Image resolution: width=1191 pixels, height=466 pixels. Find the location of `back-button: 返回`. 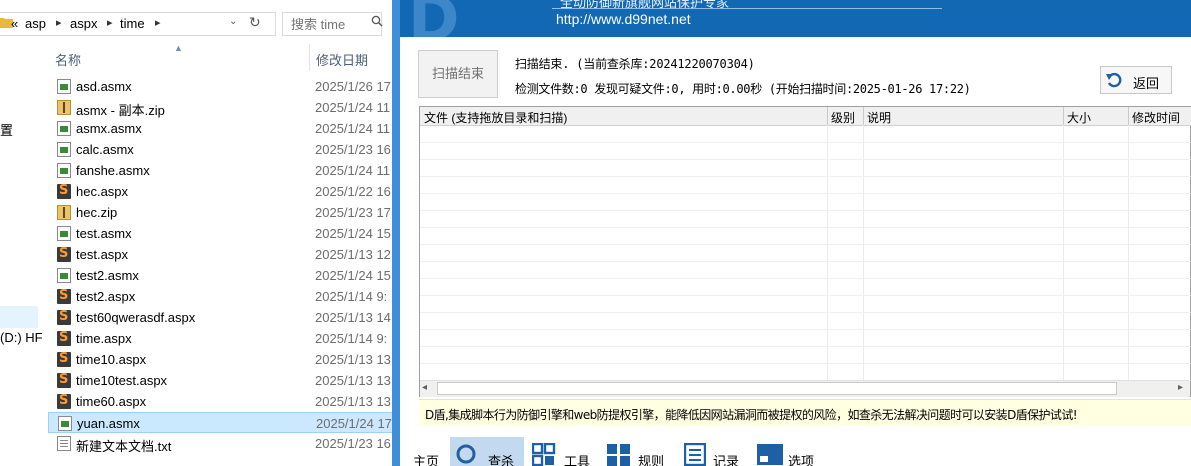

back-button: 返回 is located at coordinates (1136, 80).